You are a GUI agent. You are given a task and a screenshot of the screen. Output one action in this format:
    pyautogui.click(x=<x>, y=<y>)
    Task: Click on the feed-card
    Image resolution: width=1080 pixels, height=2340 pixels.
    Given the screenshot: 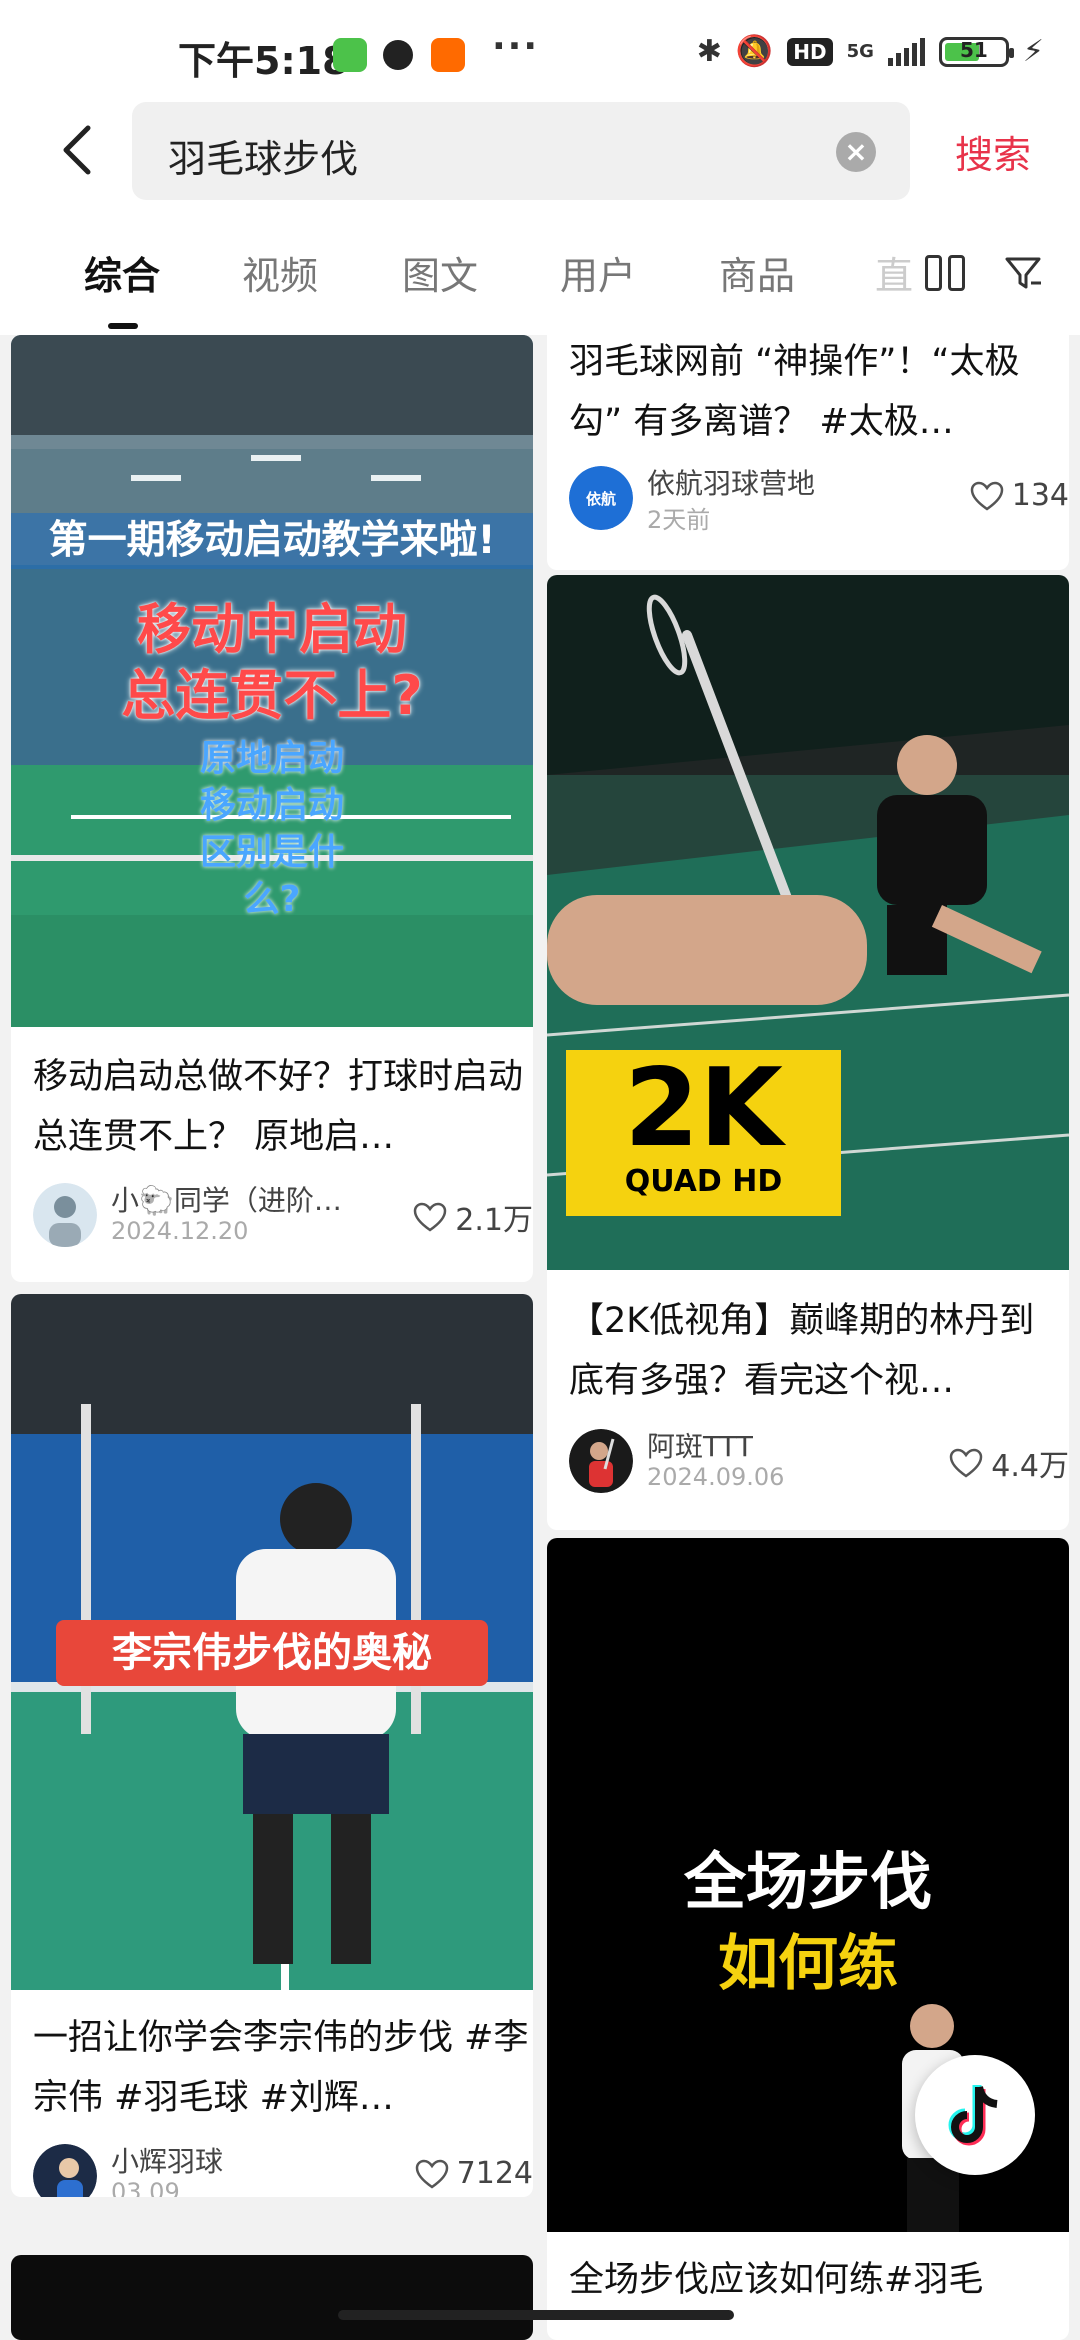 What is the action you would take?
    pyautogui.click(x=272, y=2297)
    